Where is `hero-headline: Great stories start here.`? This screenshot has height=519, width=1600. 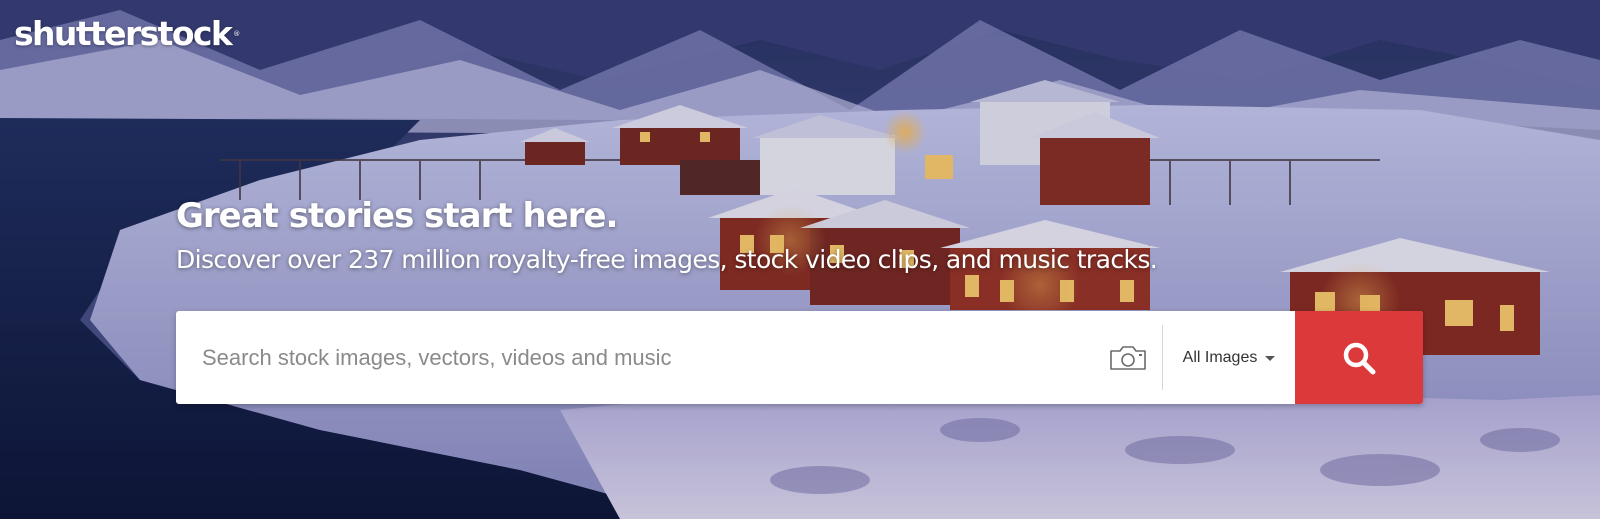 hero-headline: Great stories start here. is located at coordinates (397, 216).